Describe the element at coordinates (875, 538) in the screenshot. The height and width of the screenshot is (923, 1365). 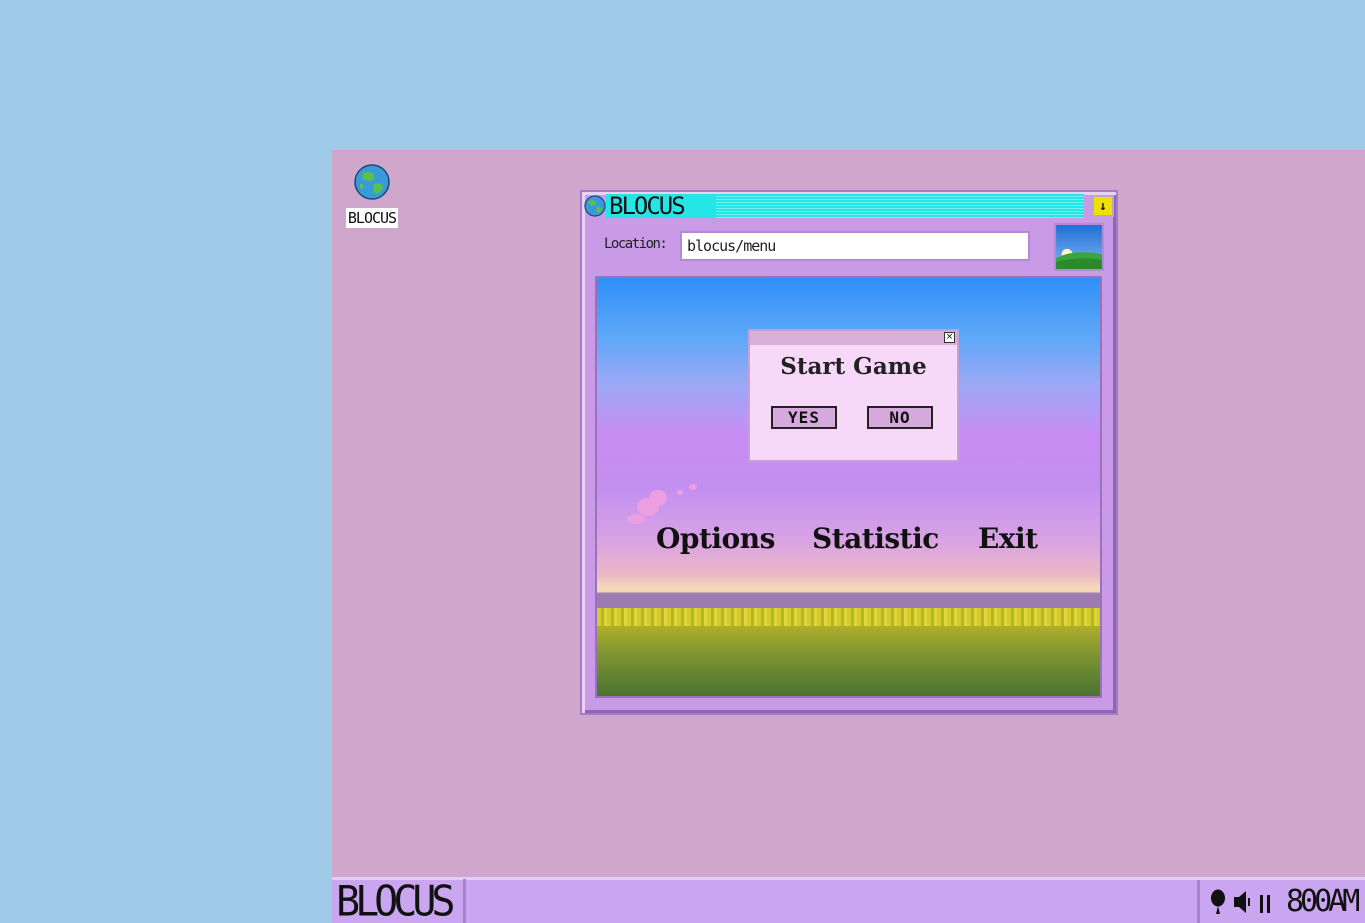
I see `menu-statistic: Statistic` at that location.